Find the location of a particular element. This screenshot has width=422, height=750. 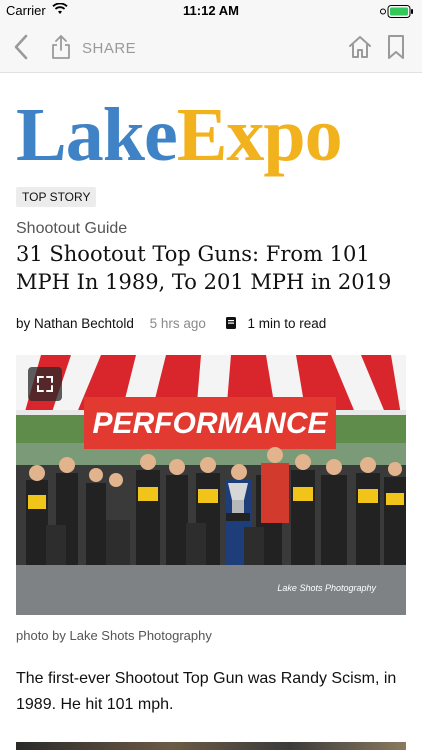

bookmark-icon is located at coordinates (396, 47).